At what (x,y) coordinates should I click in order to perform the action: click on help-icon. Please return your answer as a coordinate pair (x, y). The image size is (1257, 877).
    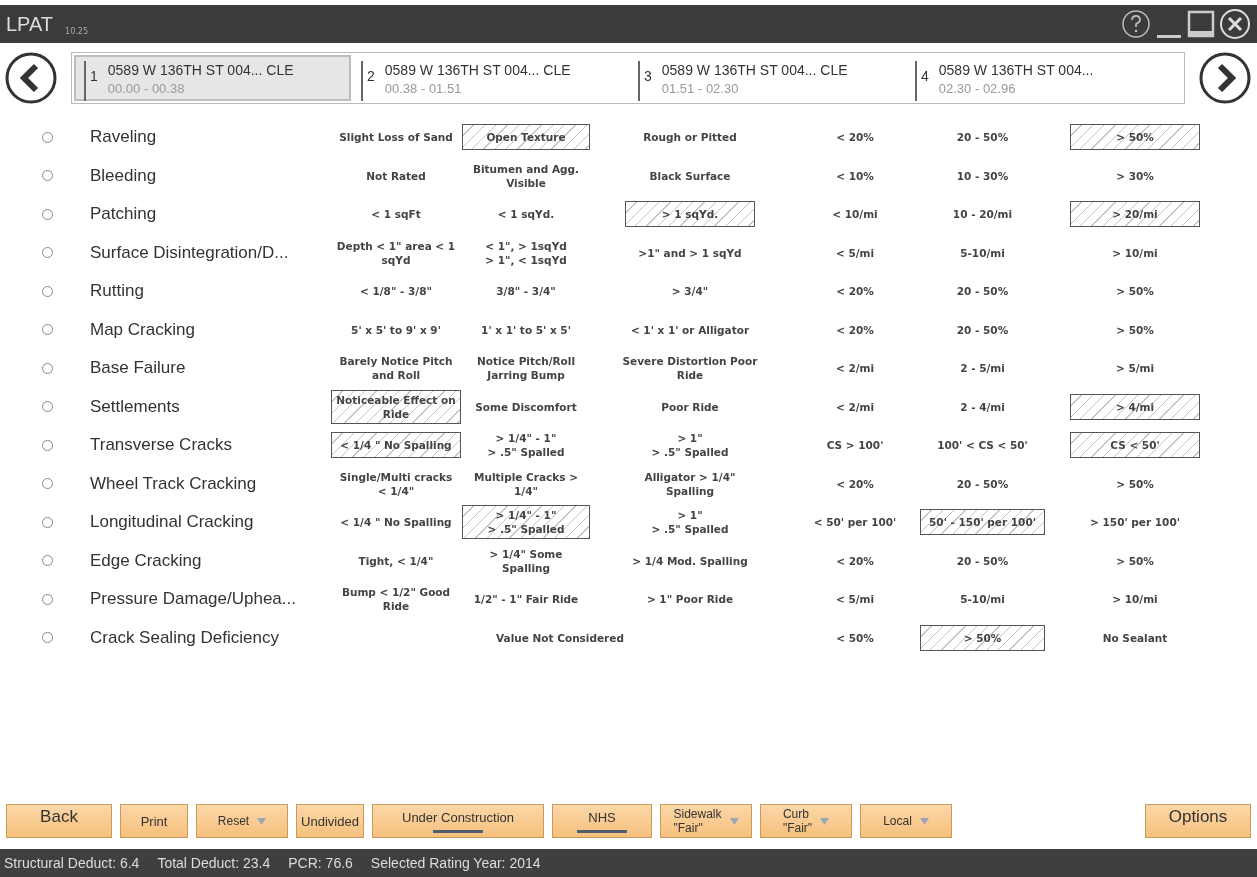
    Looking at the image, I should click on (1136, 24).